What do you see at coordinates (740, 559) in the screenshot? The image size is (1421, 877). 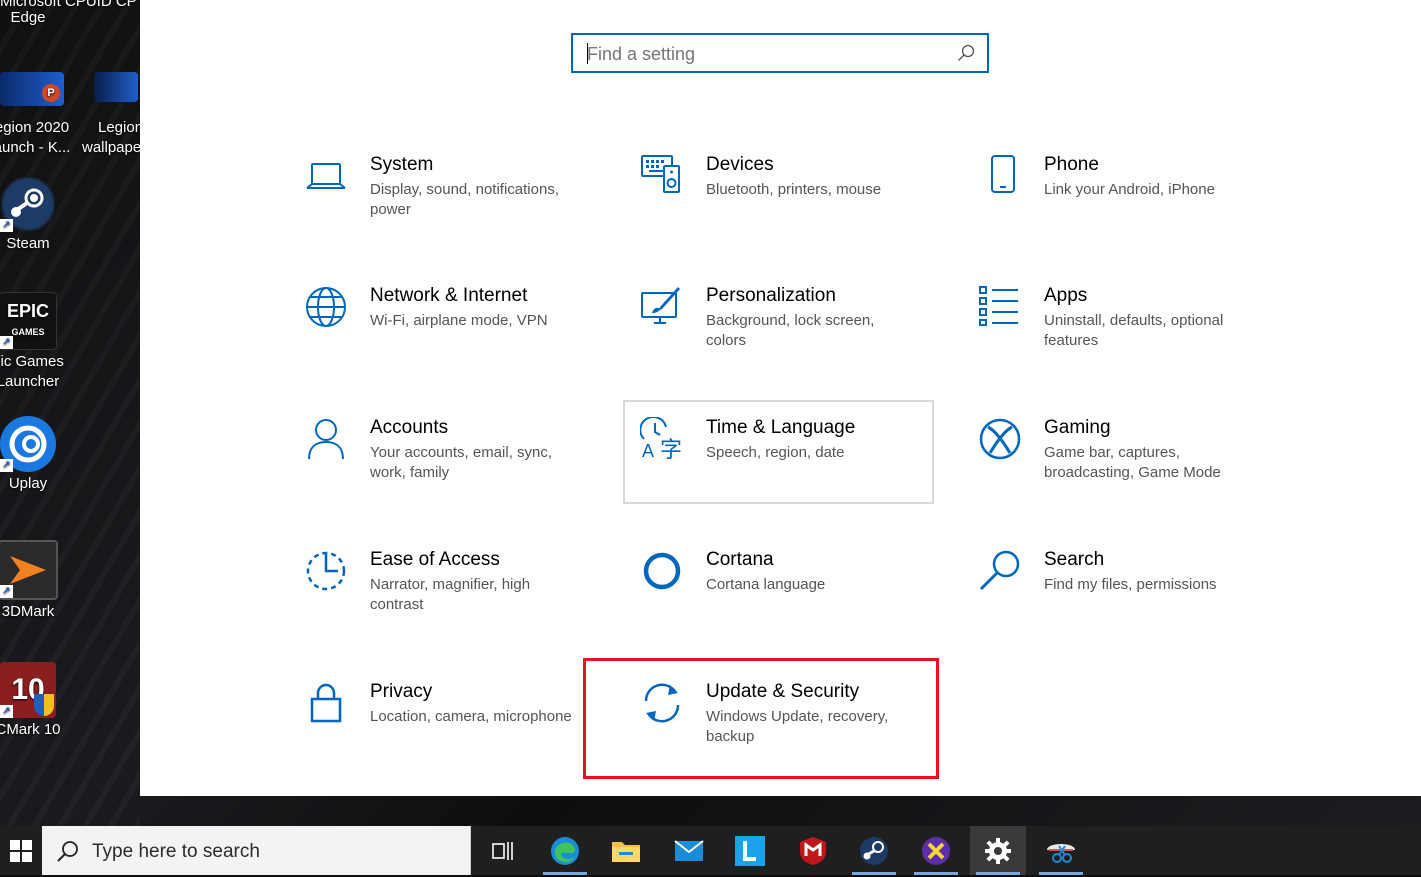 I see `tile-title: Cortana` at bounding box center [740, 559].